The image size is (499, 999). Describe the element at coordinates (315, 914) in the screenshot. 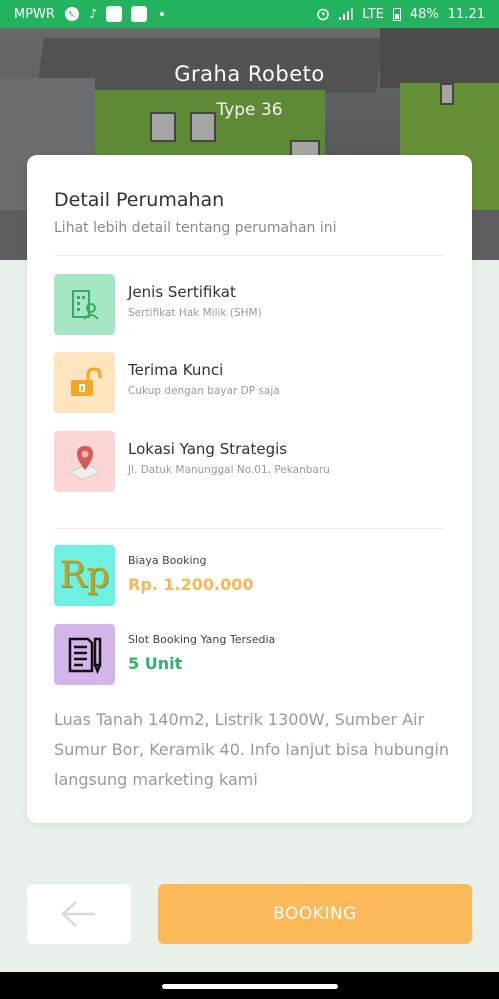

I see `booking-button: BOOKING` at that location.